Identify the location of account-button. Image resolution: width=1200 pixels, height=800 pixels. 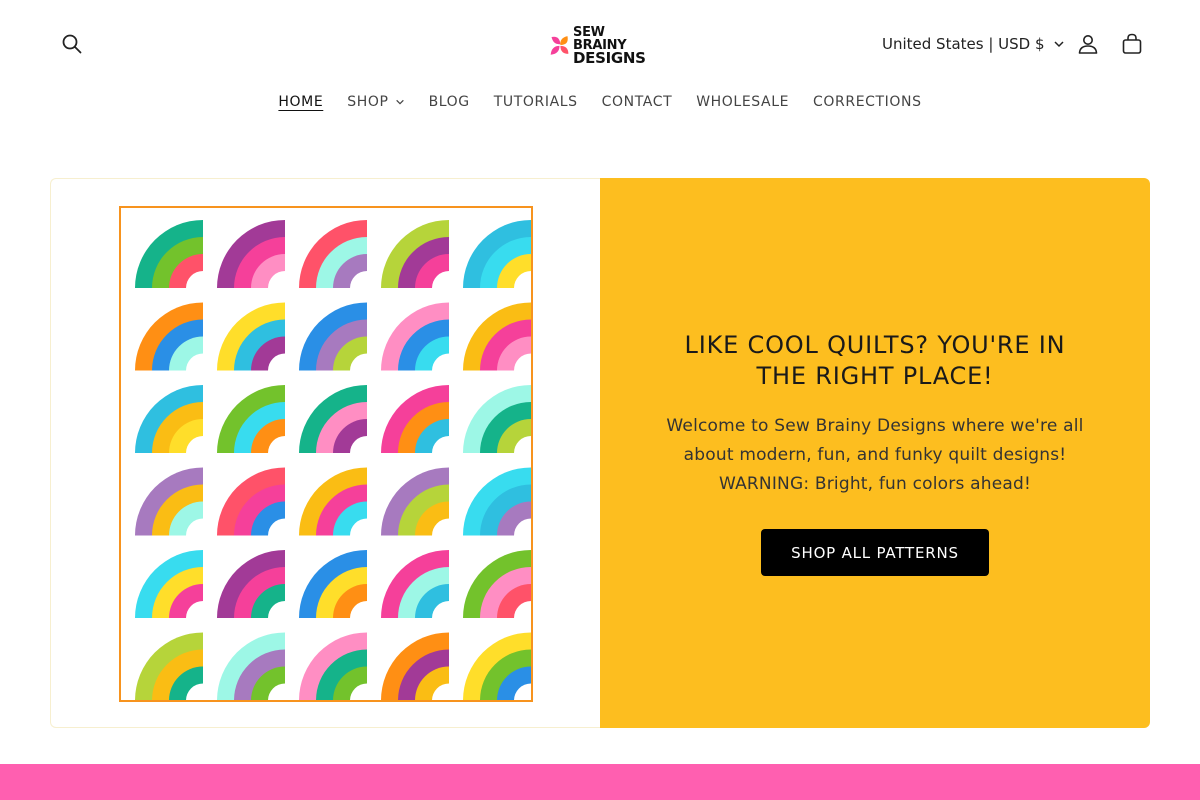
(1088, 44).